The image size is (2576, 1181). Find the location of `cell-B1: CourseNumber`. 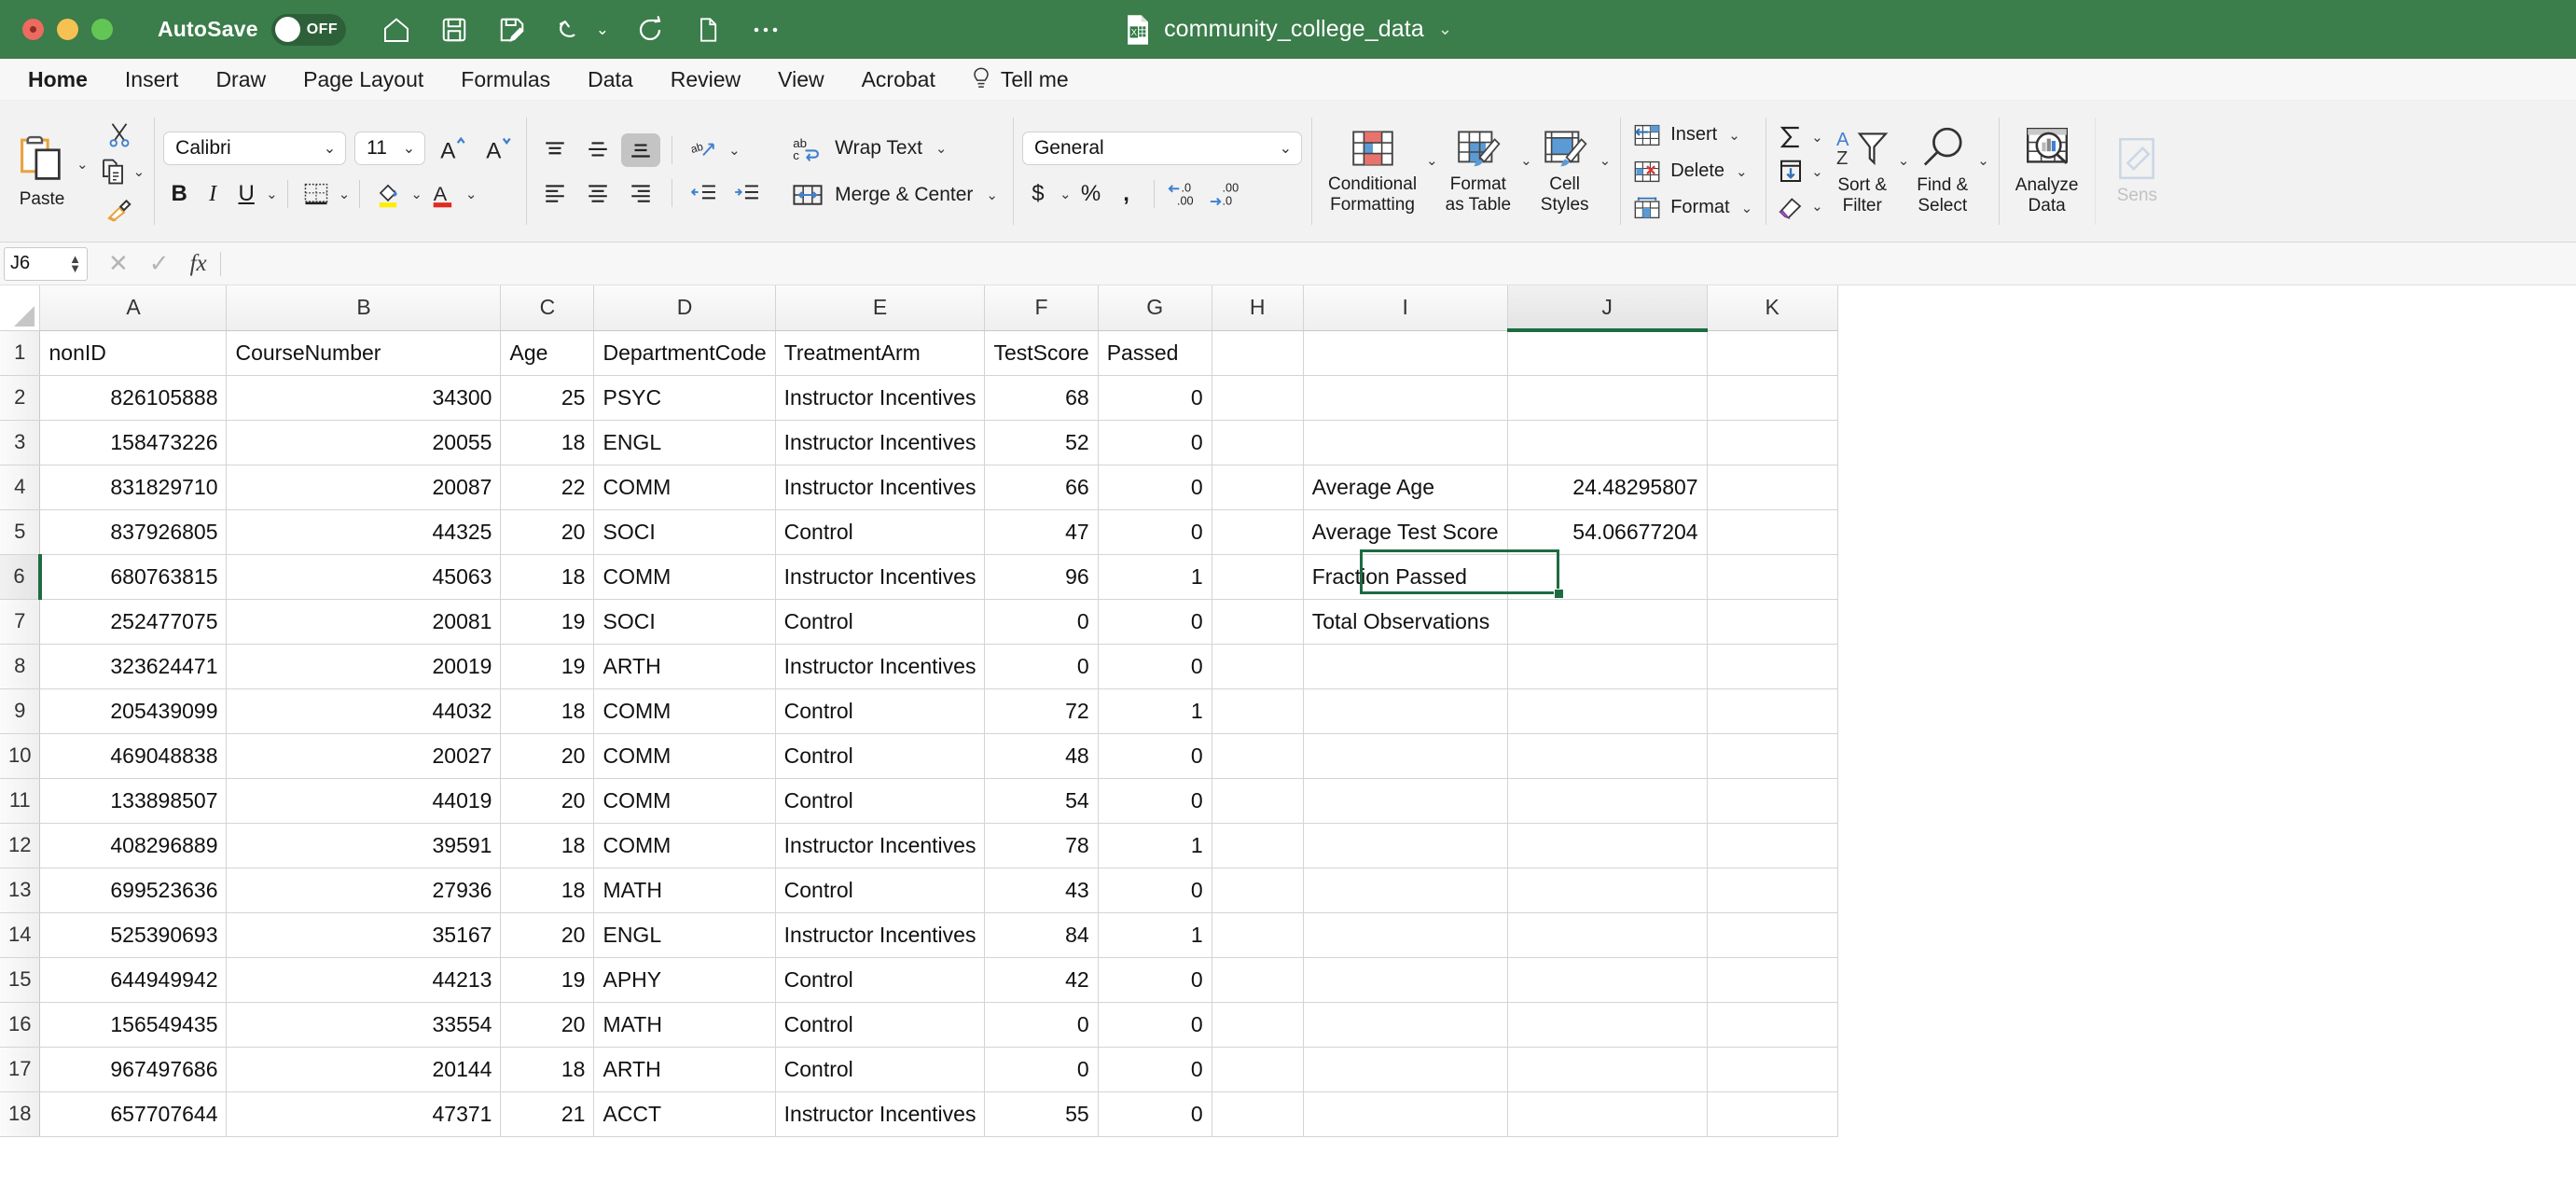

cell-B1: CourseNumber is located at coordinates (364, 353).